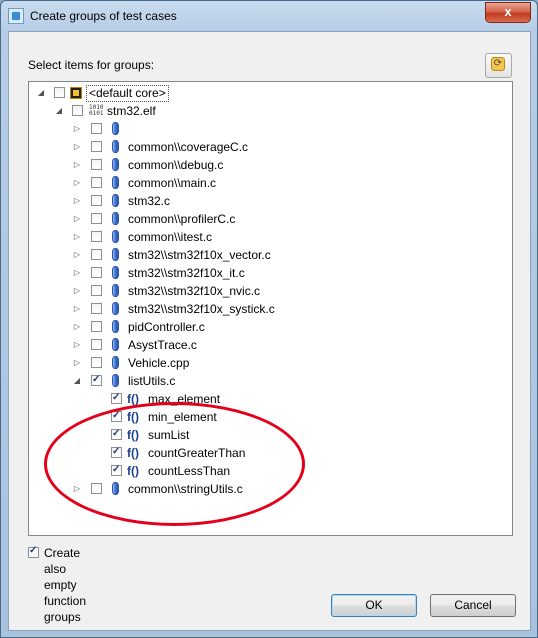 Image resolution: width=538 pixels, height=638 pixels. I want to click on elf-label: stm32.elf, so click(131, 111).